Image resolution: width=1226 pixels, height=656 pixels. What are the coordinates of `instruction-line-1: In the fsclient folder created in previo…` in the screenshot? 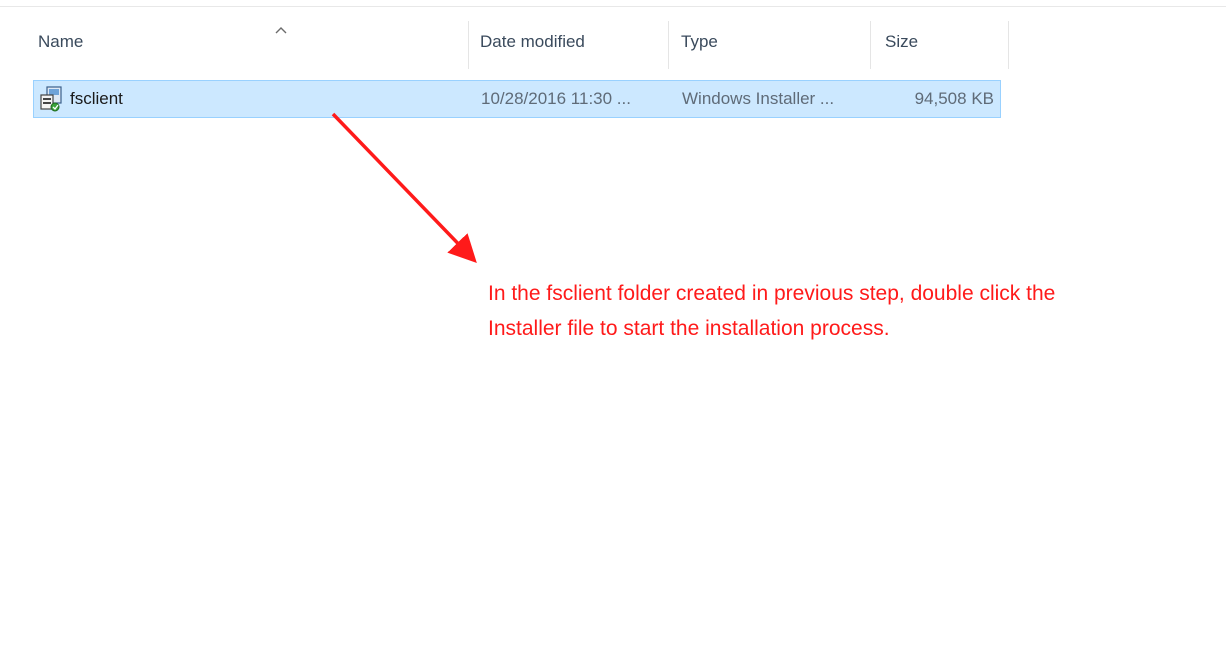 It's located at (772, 293).